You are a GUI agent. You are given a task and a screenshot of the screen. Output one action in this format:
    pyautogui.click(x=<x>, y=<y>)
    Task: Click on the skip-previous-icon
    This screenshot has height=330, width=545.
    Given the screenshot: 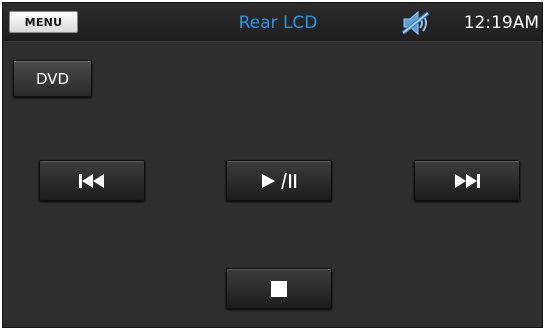 What is the action you would take?
    pyautogui.click(x=91, y=180)
    